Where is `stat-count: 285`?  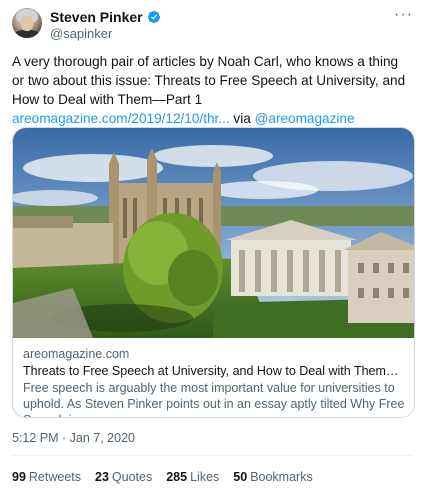
stat-count: 285 is located at coordinates (177, 477).